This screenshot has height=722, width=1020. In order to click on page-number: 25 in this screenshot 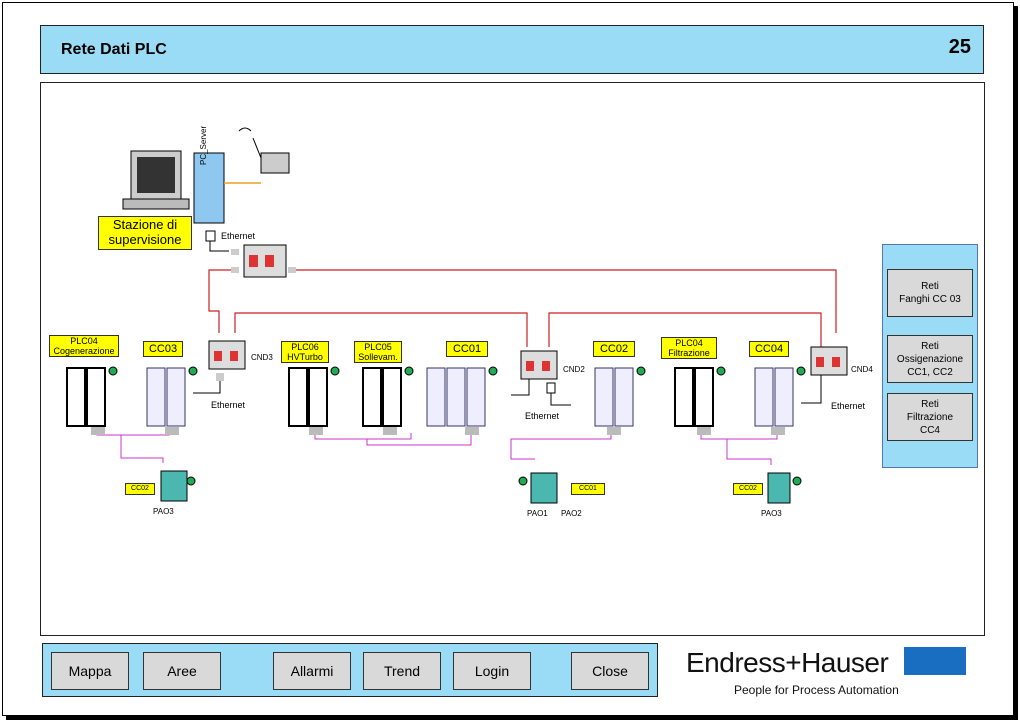, I will do `click(959, 47)`.